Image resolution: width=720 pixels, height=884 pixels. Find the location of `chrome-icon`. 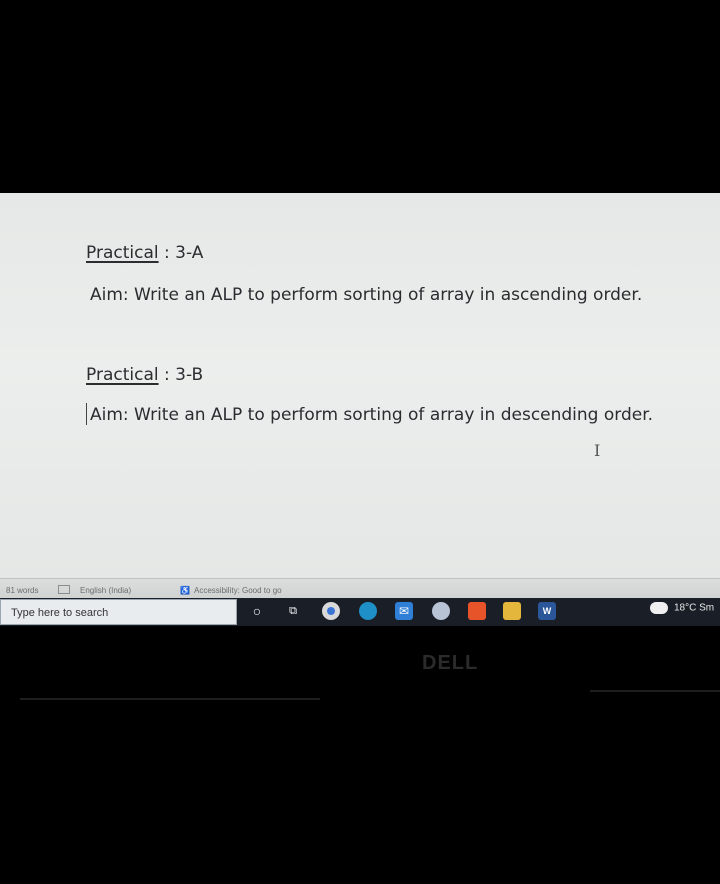

chrome-icon is located at coordinates (331, 611).